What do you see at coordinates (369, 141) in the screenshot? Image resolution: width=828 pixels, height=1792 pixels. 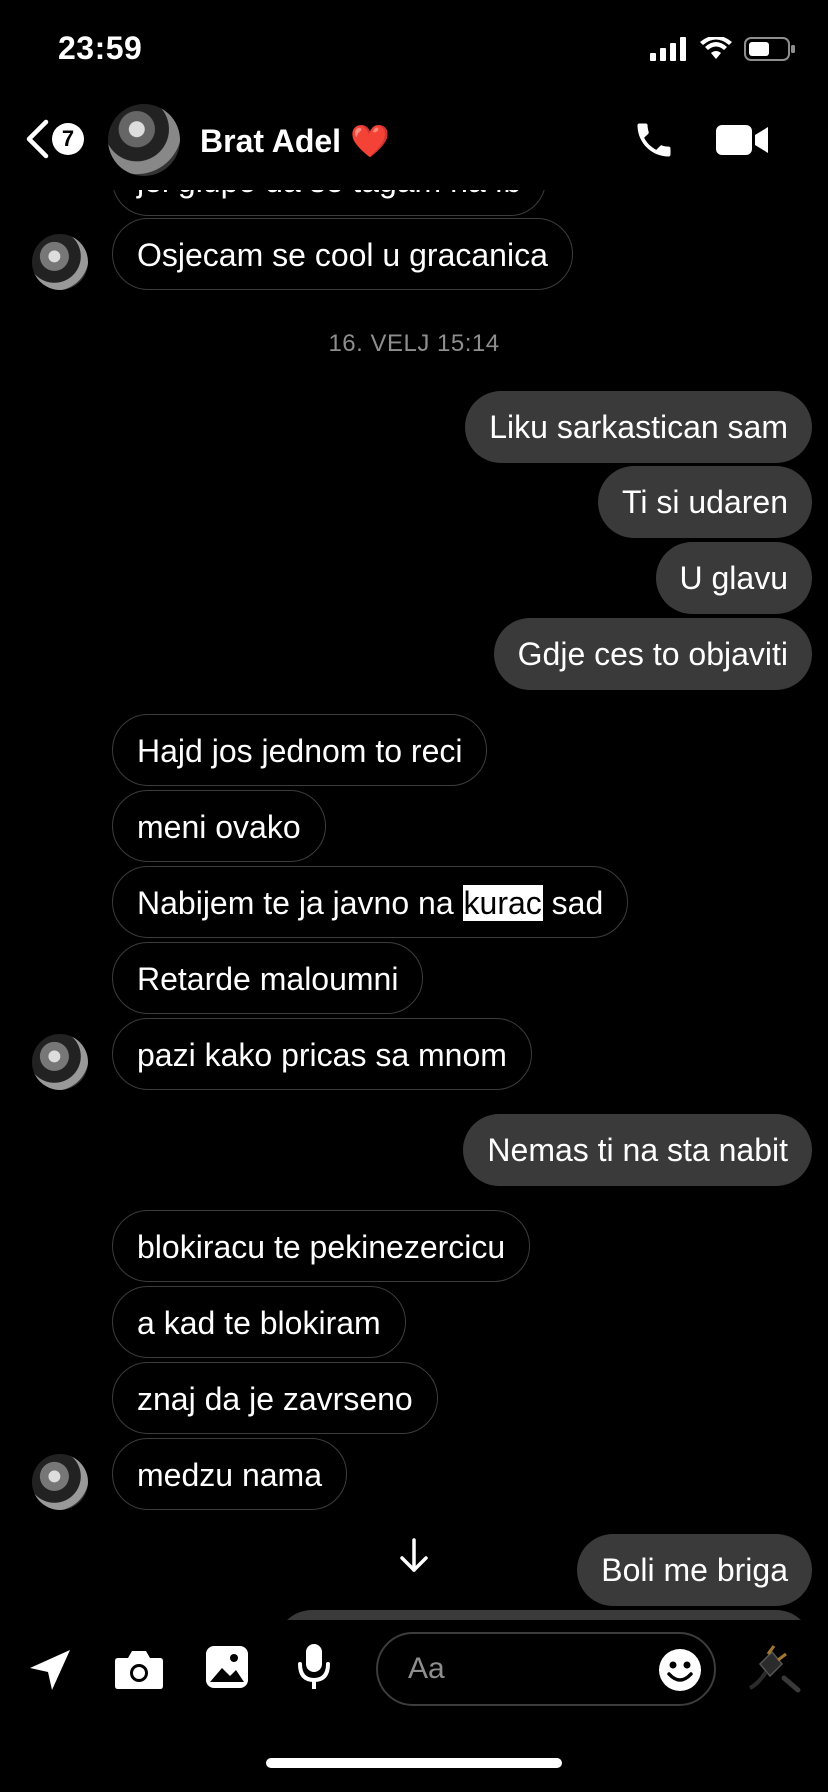 I see `heart-emoji: ❤️` at bounding box center [369, 141].